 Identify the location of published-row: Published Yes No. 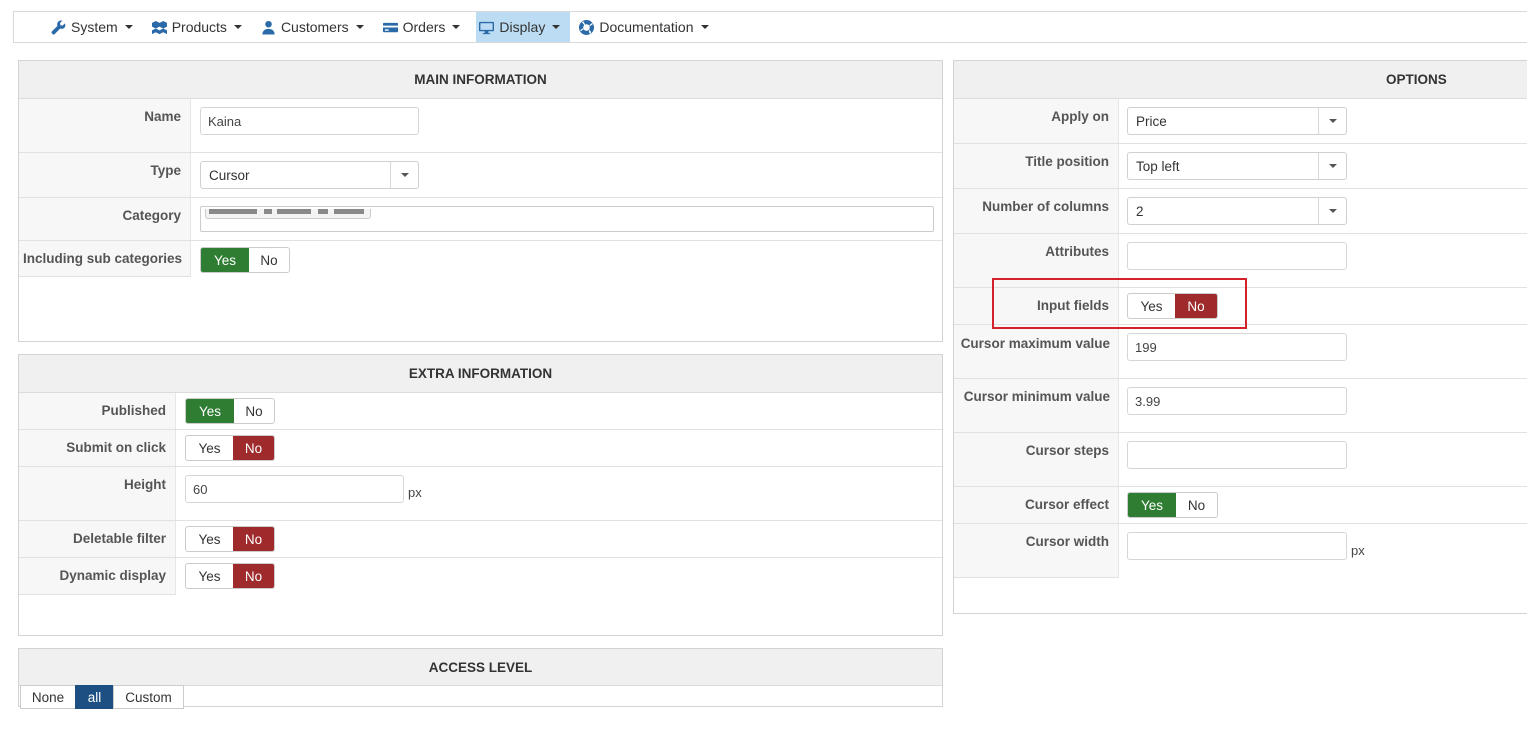
(480, 411).